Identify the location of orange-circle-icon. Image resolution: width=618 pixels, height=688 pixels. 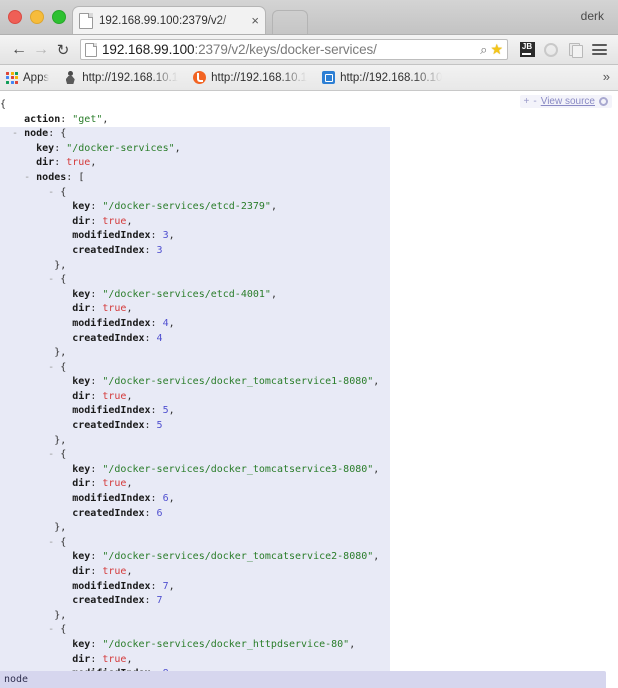
(199, 78).